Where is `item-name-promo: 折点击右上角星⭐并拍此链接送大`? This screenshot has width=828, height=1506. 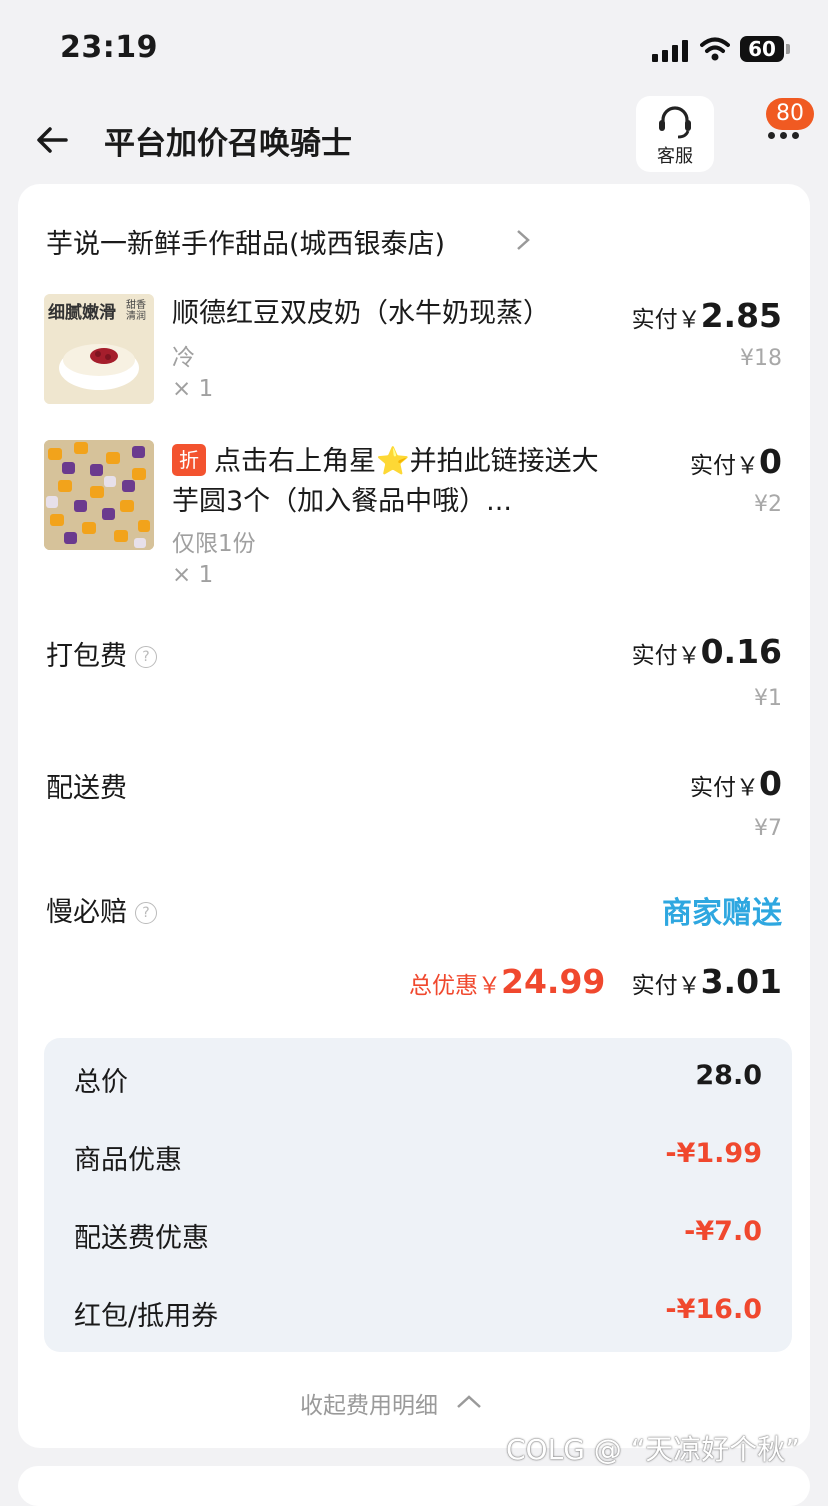
item-name-promo: 折点击右上角星⭐并拍此链接送大 is located at coordinates (422, 462).